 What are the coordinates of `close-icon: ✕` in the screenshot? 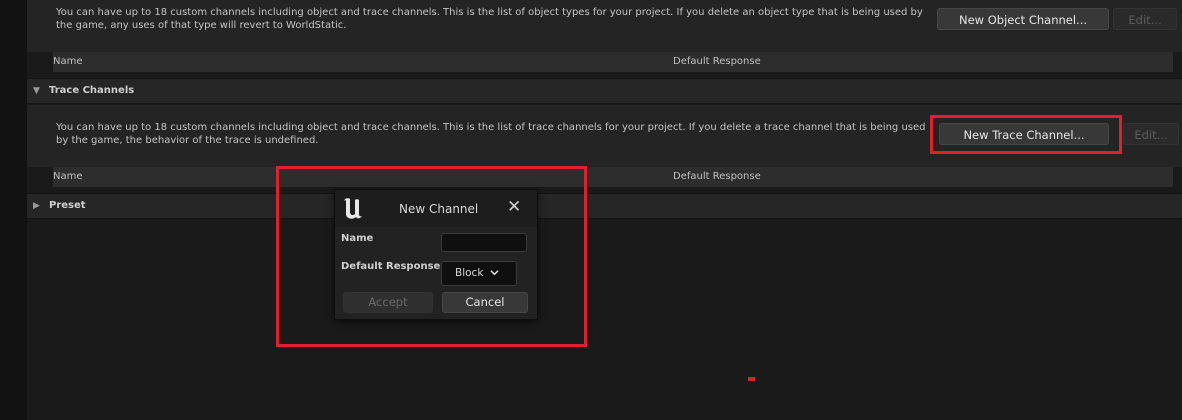 It's located at (514, 207).